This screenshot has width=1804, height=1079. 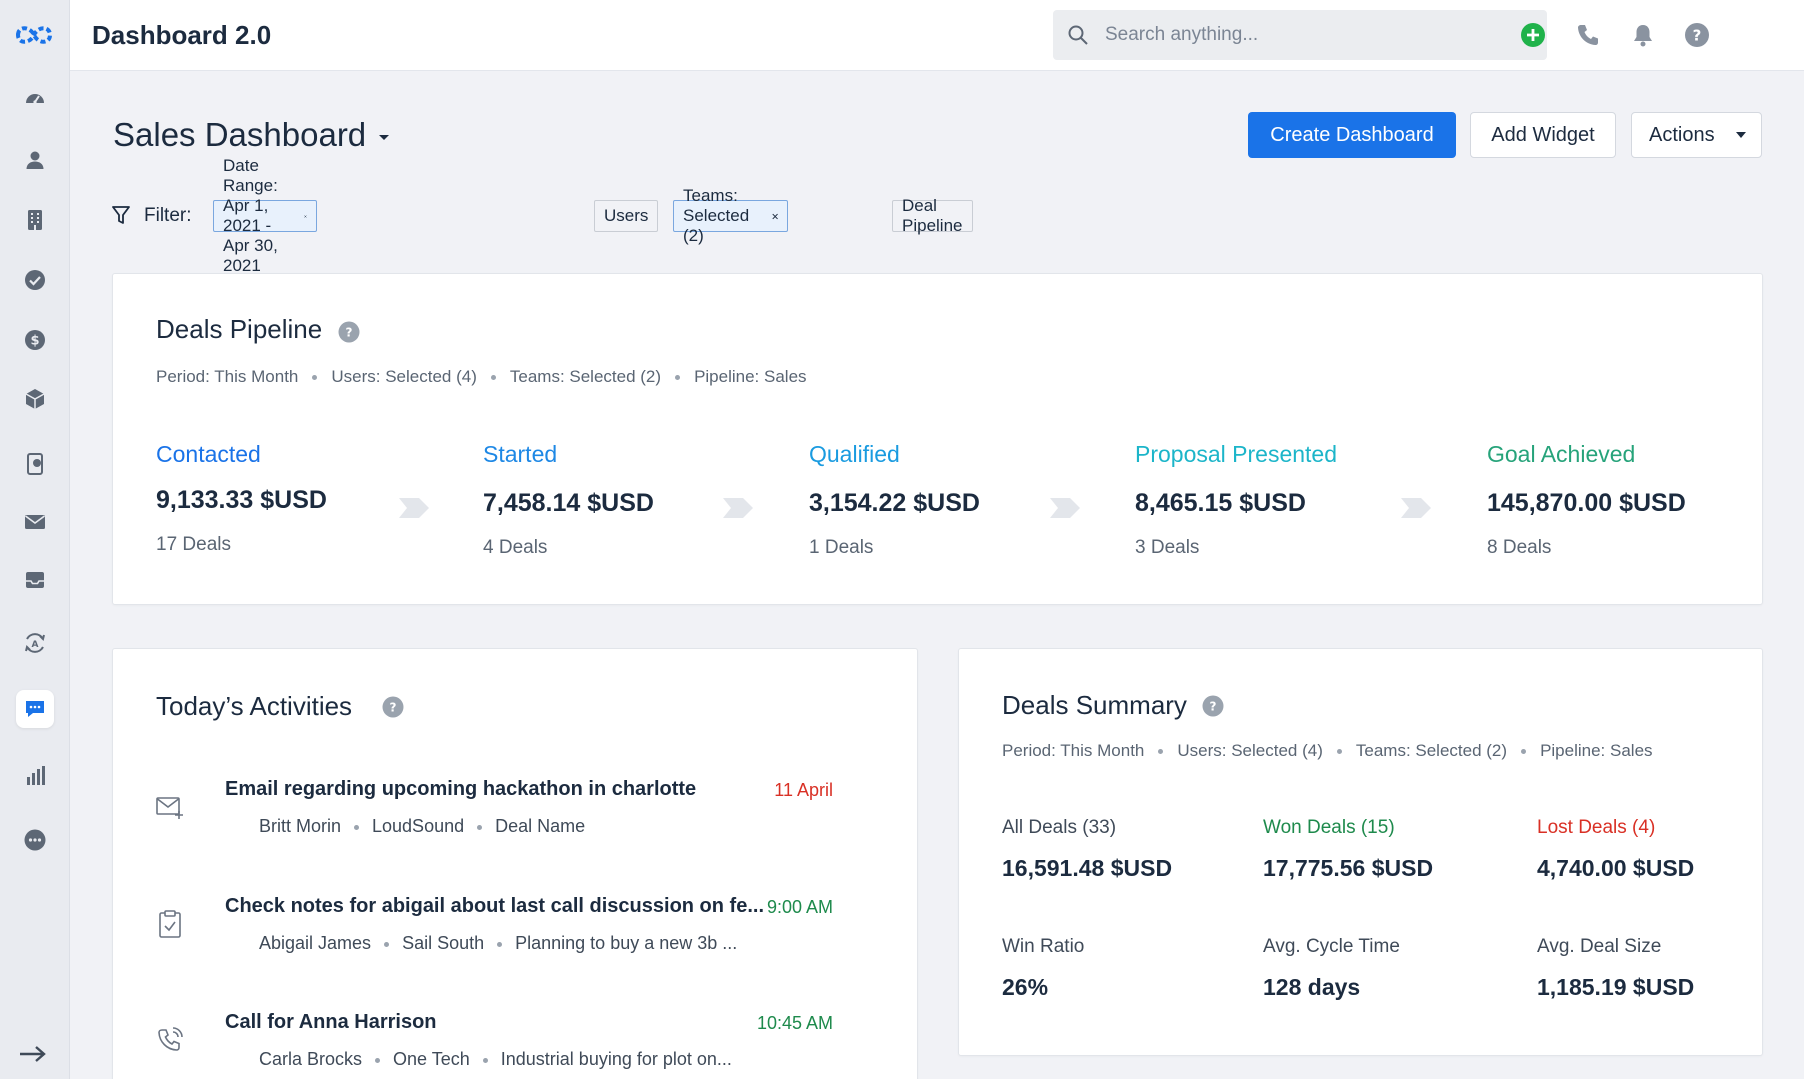 I want to click on sidebar-item-more, so click(x=35, y=840).